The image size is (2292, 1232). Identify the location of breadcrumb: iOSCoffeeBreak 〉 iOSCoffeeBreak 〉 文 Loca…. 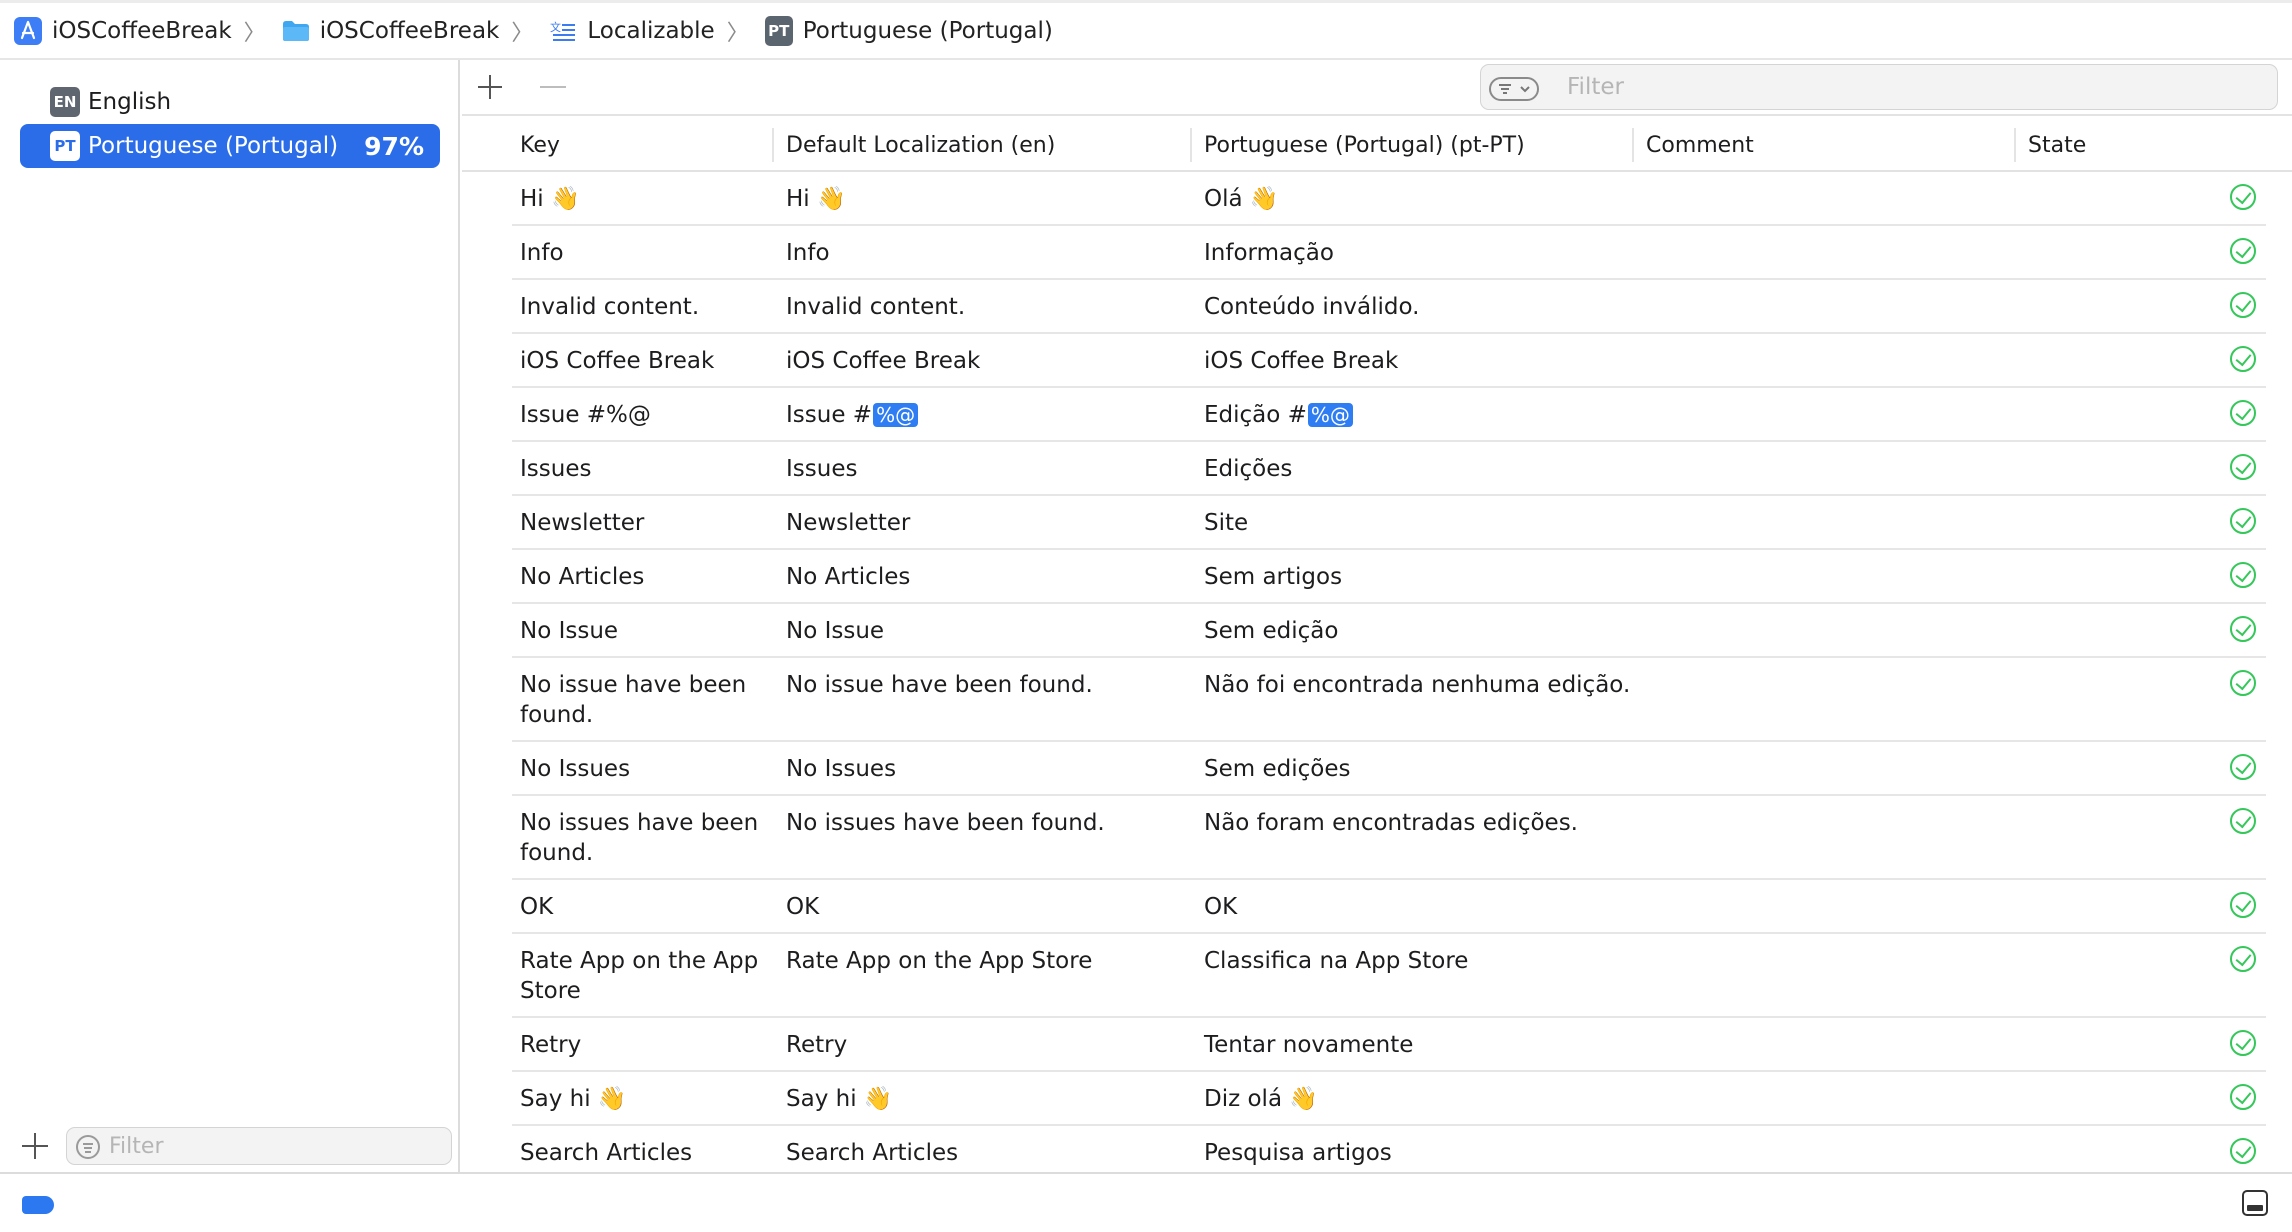
(1146, 30).